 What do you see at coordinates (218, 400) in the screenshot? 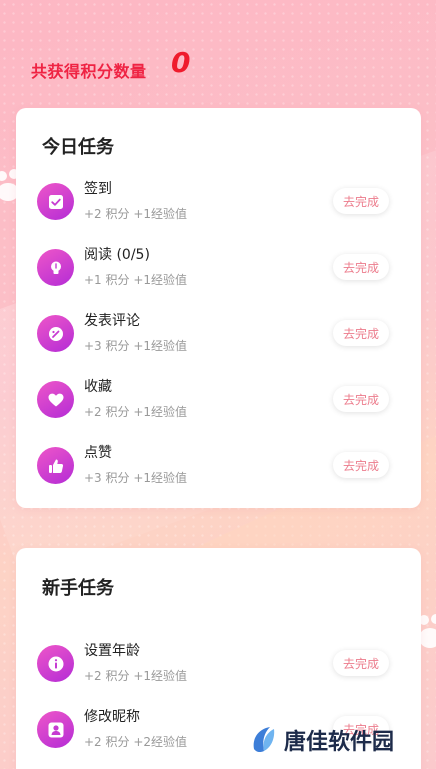
I see `task-row: 收藏 +2 积分 +1经验值 去完成` at bounding box center [218, 400].